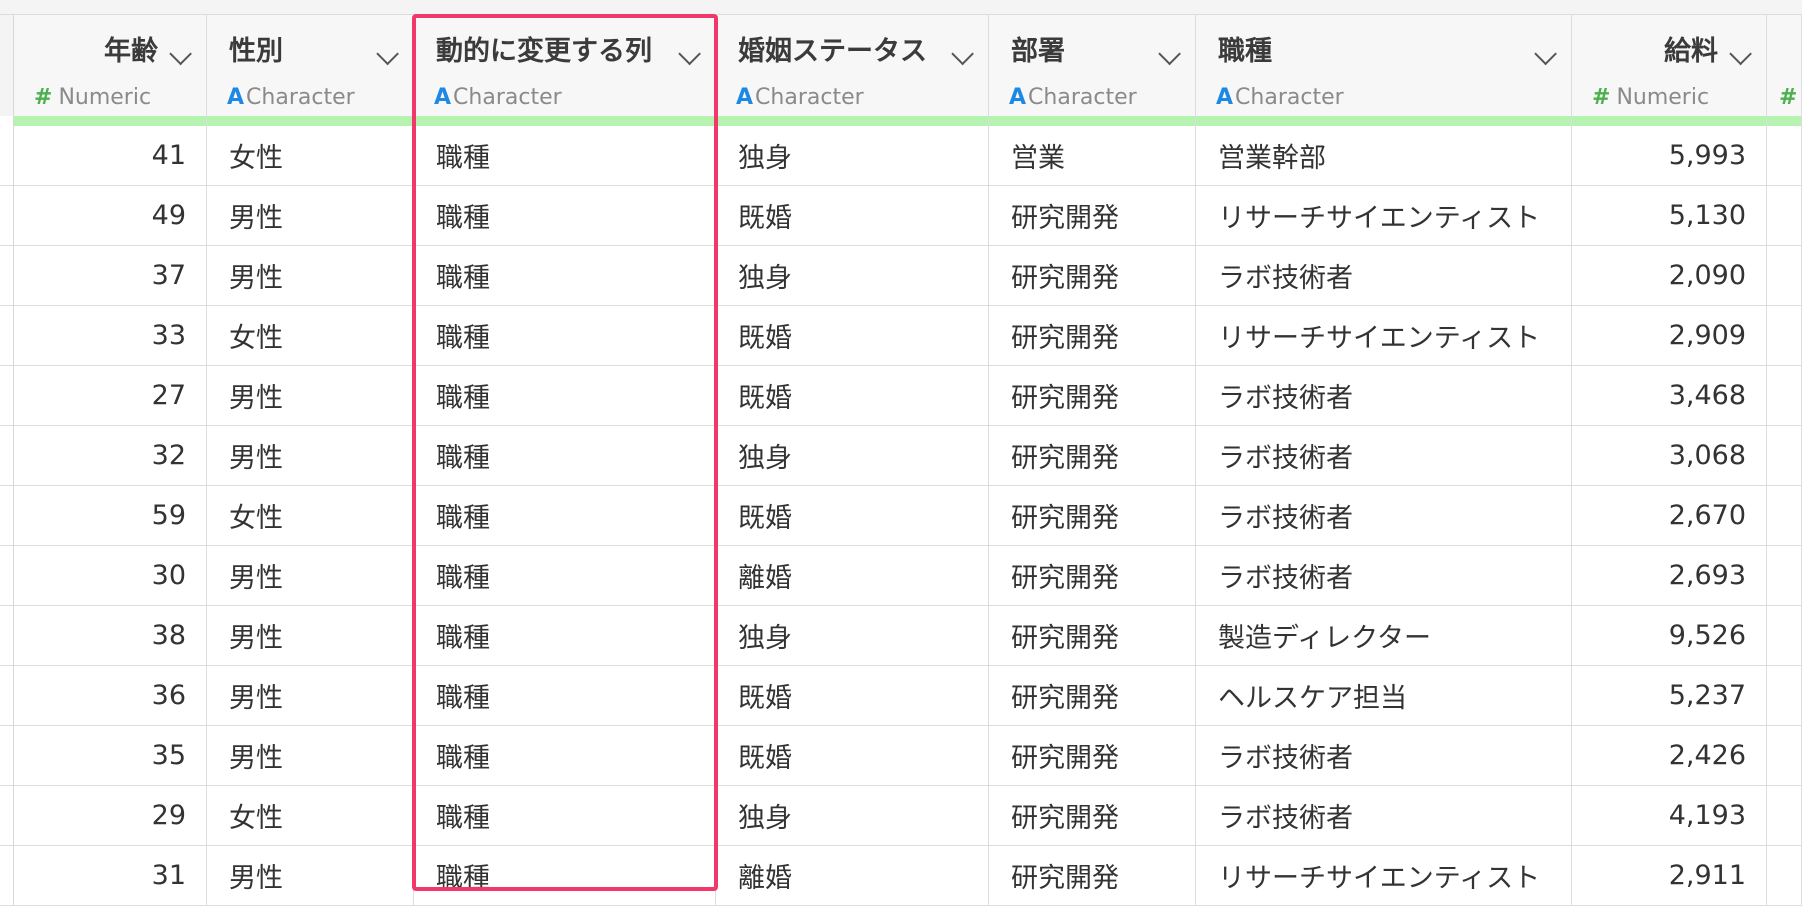 The width and height of the screenshot is (1802, 906). Describe the element at coordinates (1092, 156) in the screenshot. I see `table-cell: 営業` at that location.